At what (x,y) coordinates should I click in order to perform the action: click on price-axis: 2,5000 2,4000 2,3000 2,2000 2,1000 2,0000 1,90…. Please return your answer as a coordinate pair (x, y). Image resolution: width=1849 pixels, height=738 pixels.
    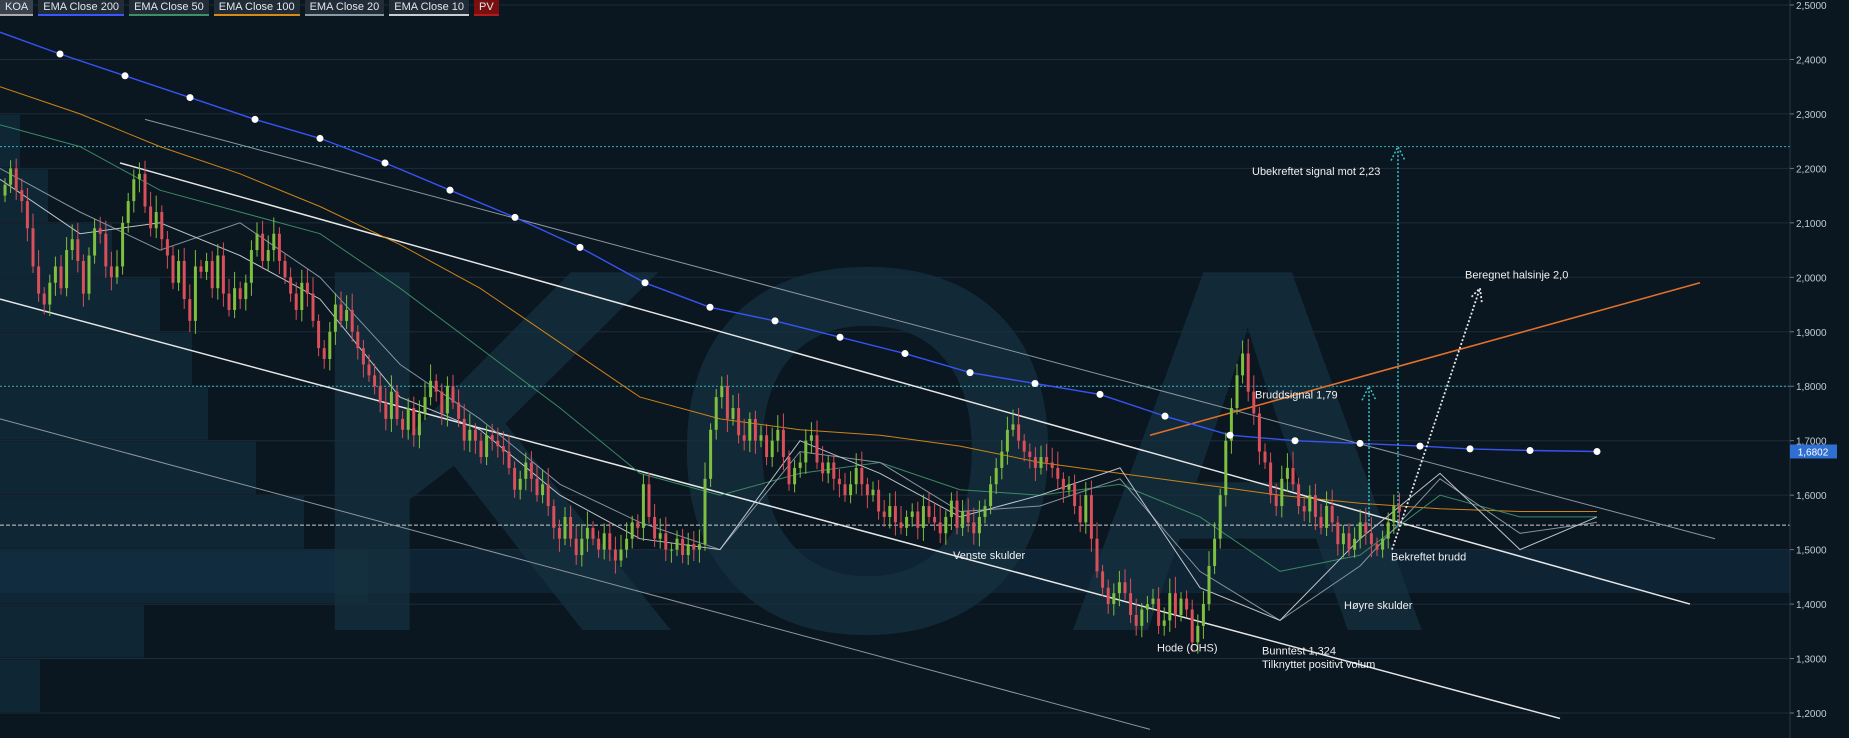
    Looking at the image, I should click on (1819, 369).